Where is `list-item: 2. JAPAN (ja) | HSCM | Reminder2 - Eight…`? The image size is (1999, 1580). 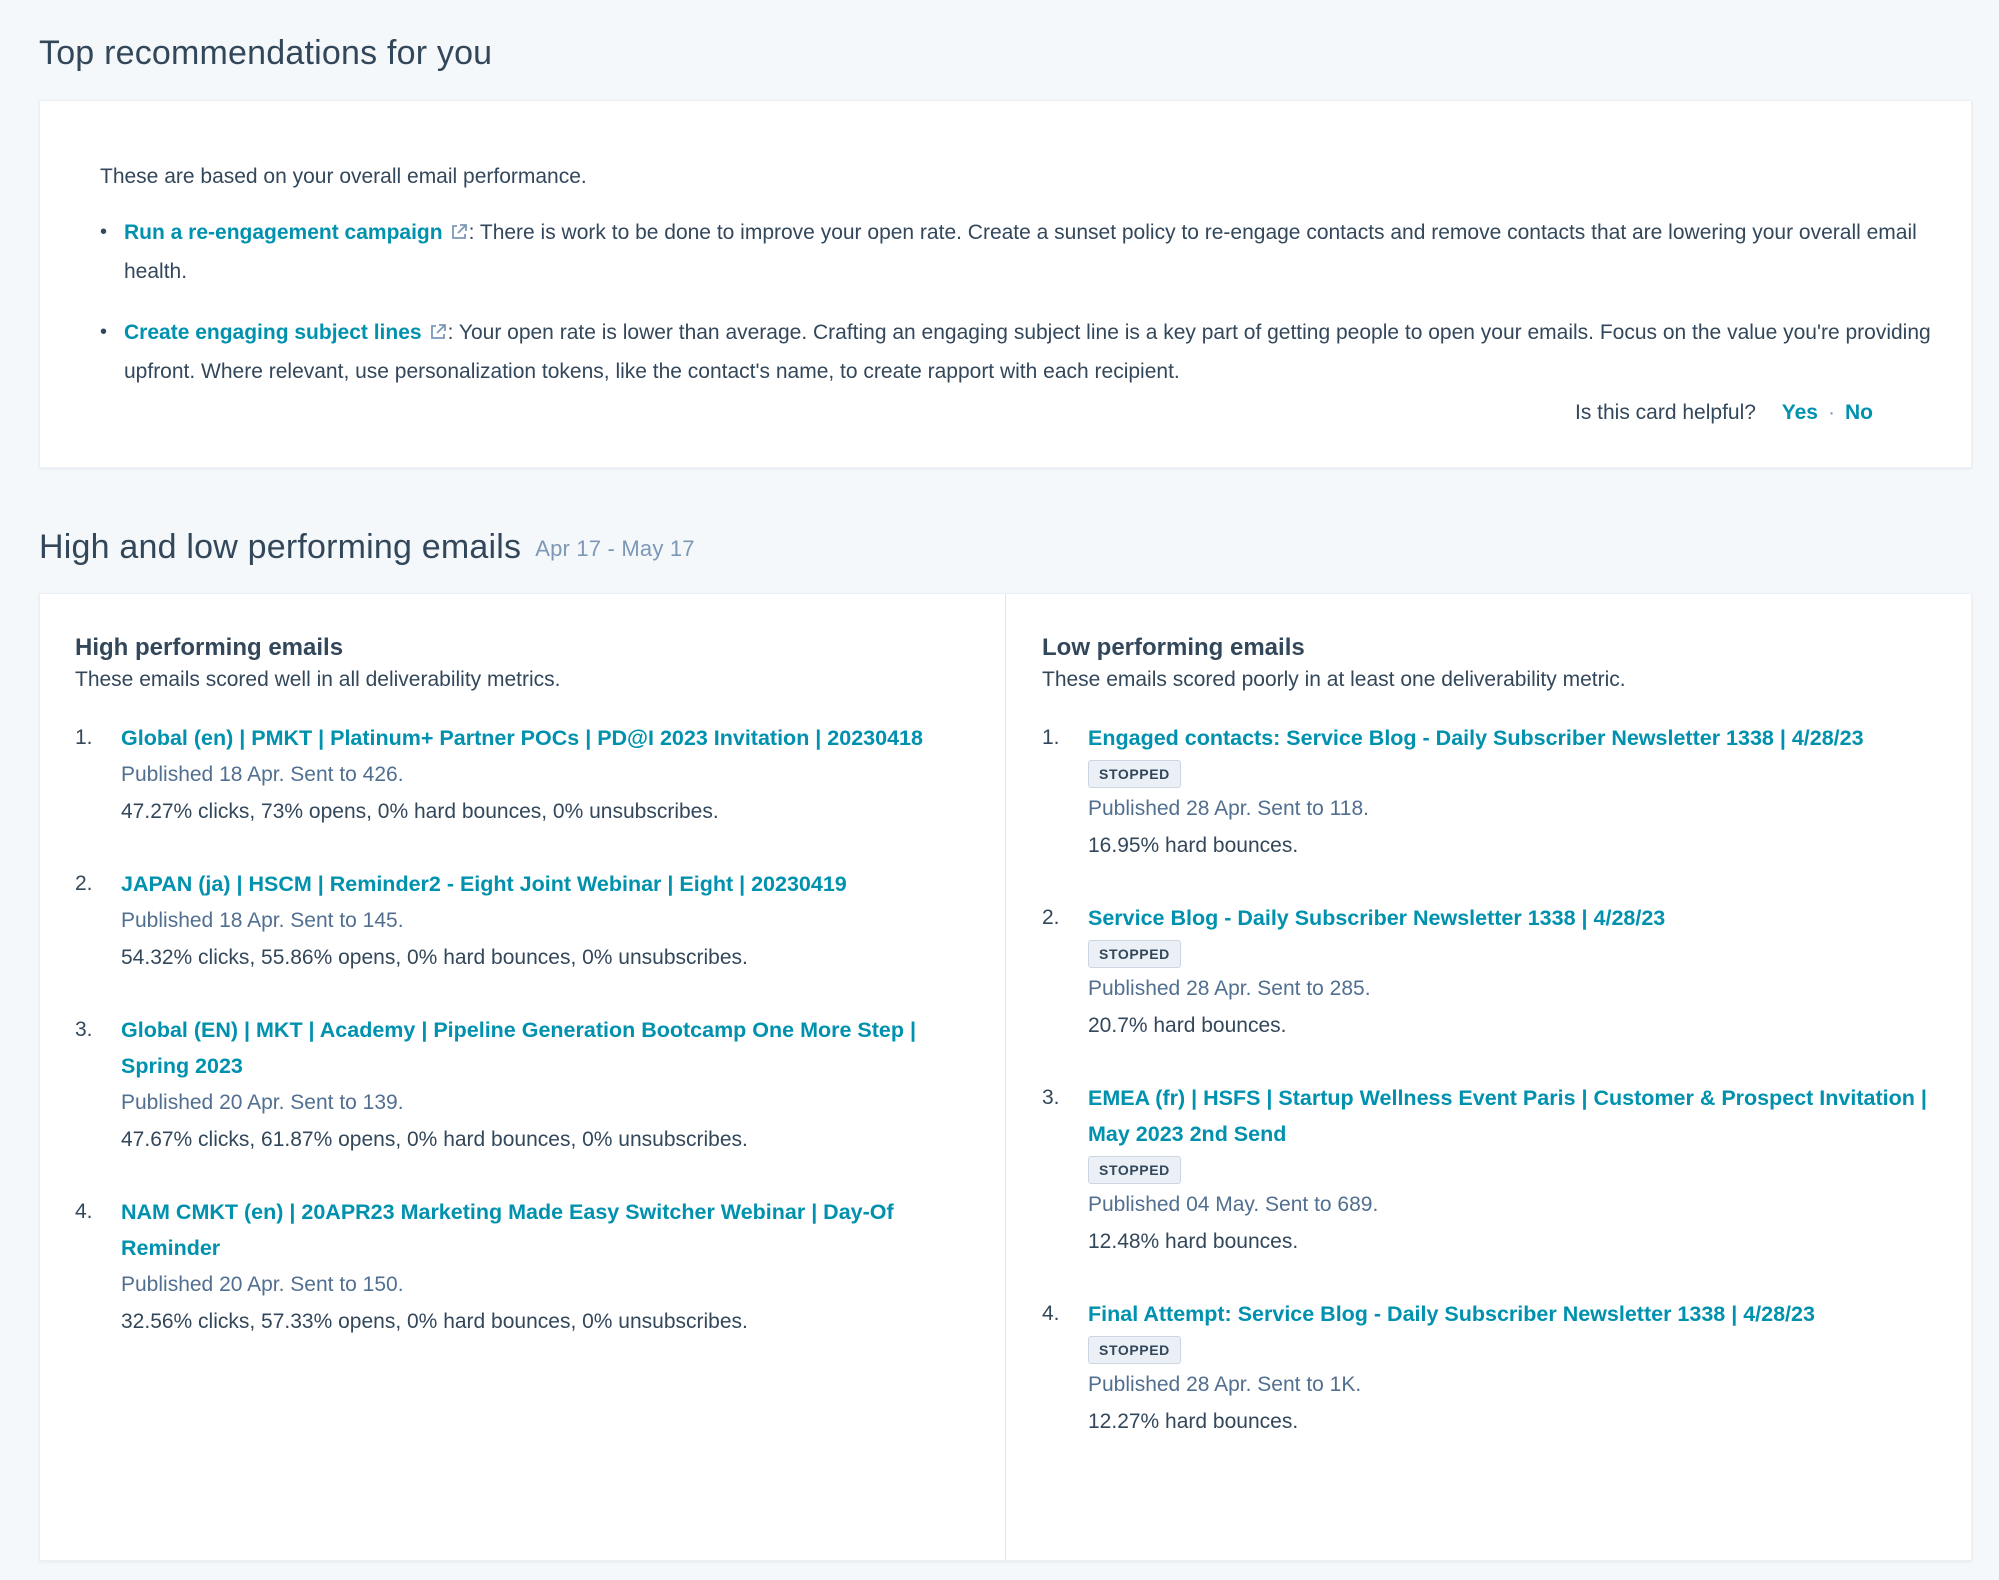
list-item: 2. JAPAN (ja) | HSCM | Reminder2 - Eight… is located at coordinates (525, 921).